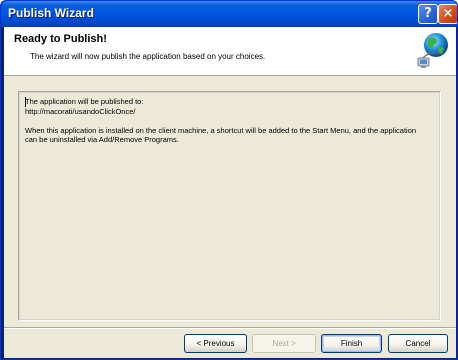 Image resolution: width=458 pixels, height=360 pixels. What do you see at coordinates (51, 13) in the screenshot?
I see `window-title: Publish Wizard` at bounding box center [51, 13].